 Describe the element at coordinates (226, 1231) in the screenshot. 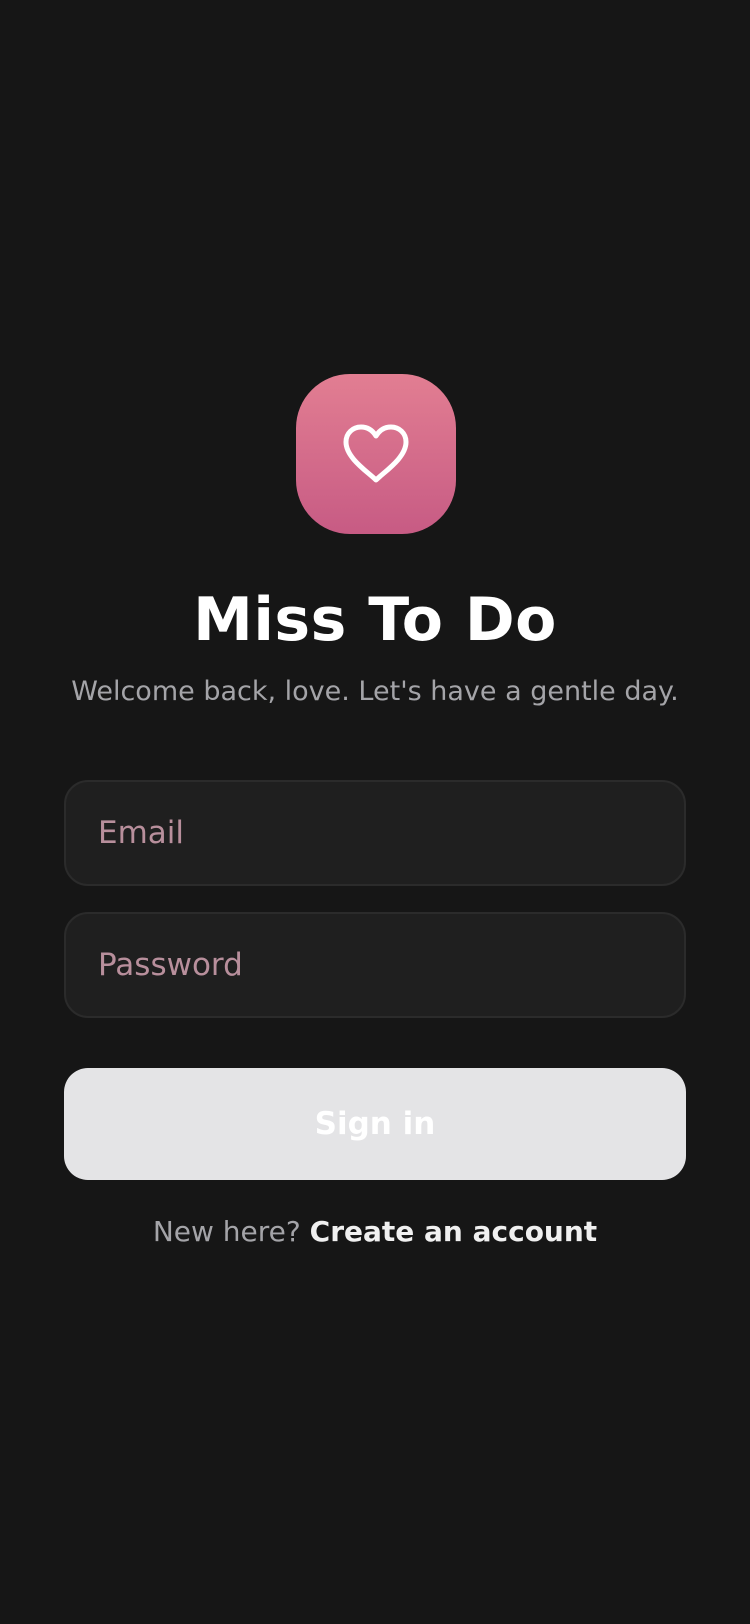

I see `signup-prompt-text: New here?` at that location.